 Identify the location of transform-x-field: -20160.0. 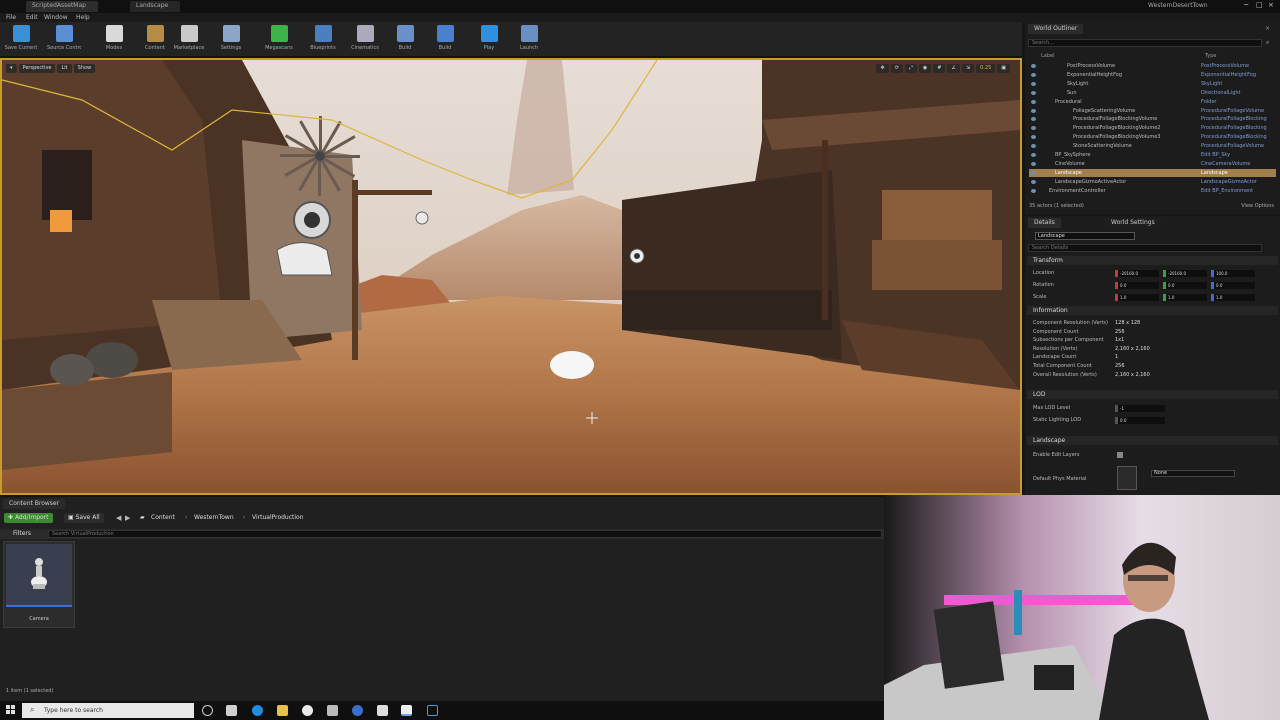
(1137, 273).